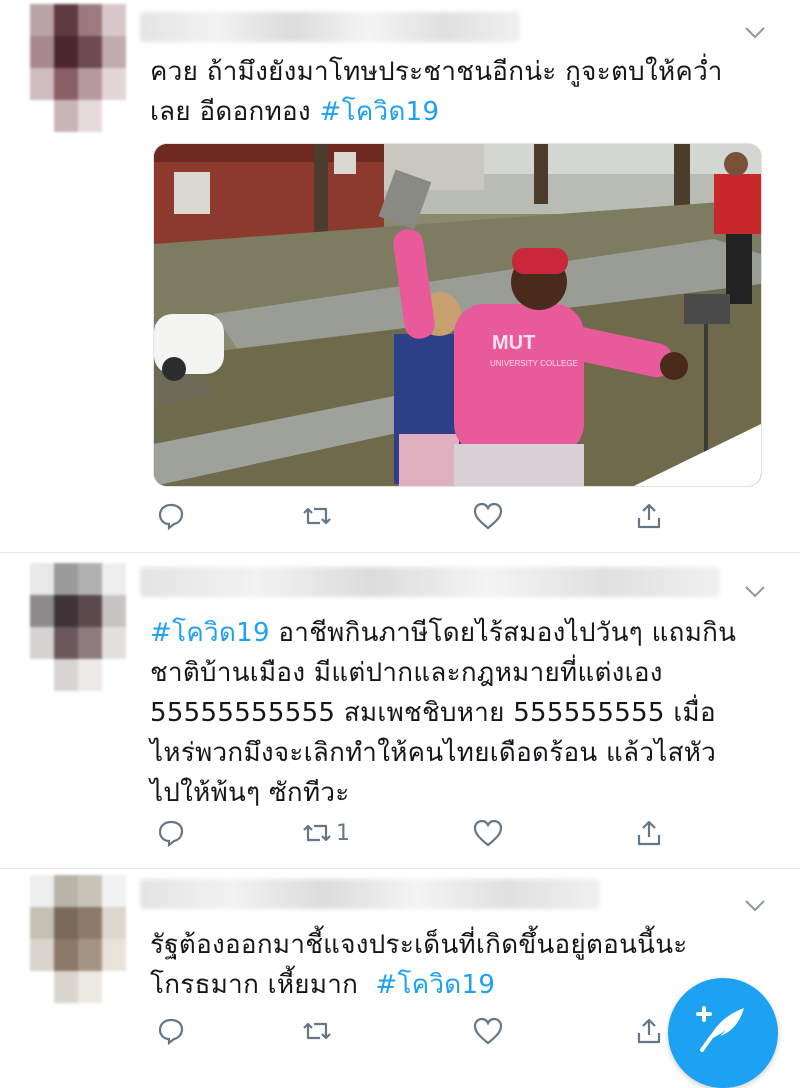 This screenshot has width=800, height=1088. I want to click on shirt-subtext: UNIVERSITY COLLEGE, so click(534, 363).